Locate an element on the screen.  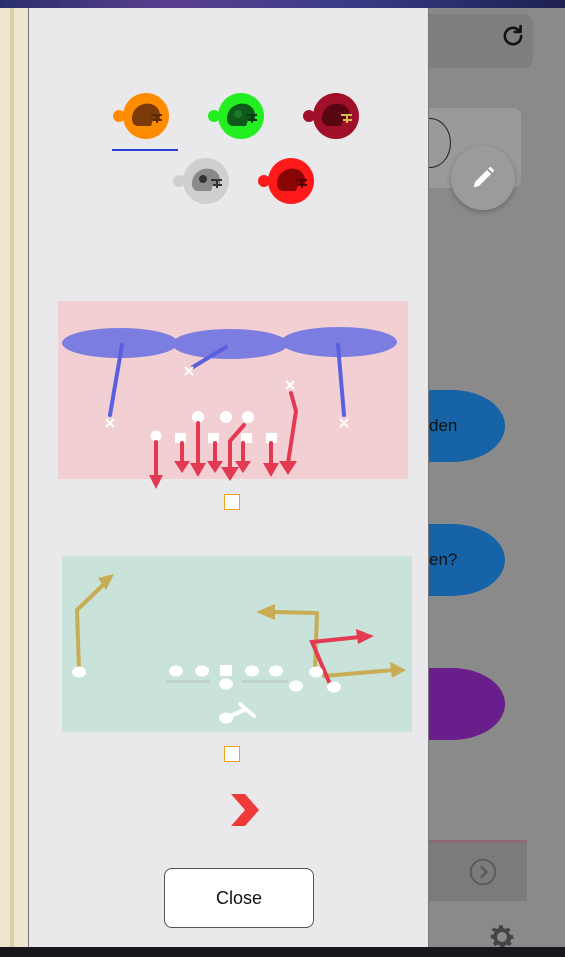
left-edge is located at coordinates (14, 477).